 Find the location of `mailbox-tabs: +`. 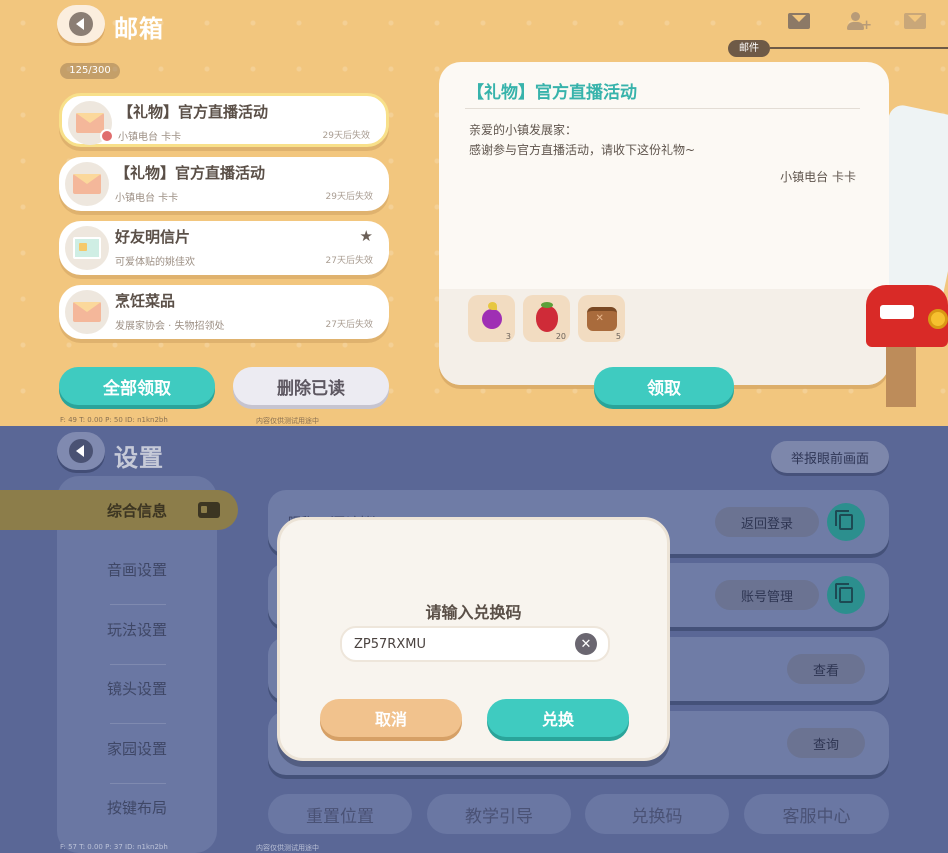

mailbox-tabs: + is located at coordinates (858, 21).